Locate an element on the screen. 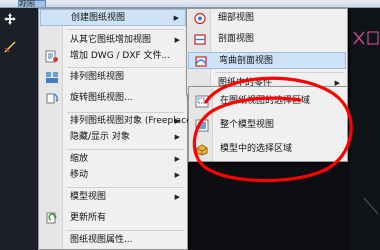 This screenshot has height=250, width=380. submenu-item-selection-in-drawing-view: 在图纸视图的选择区域 is located at coordinates (268, 101).